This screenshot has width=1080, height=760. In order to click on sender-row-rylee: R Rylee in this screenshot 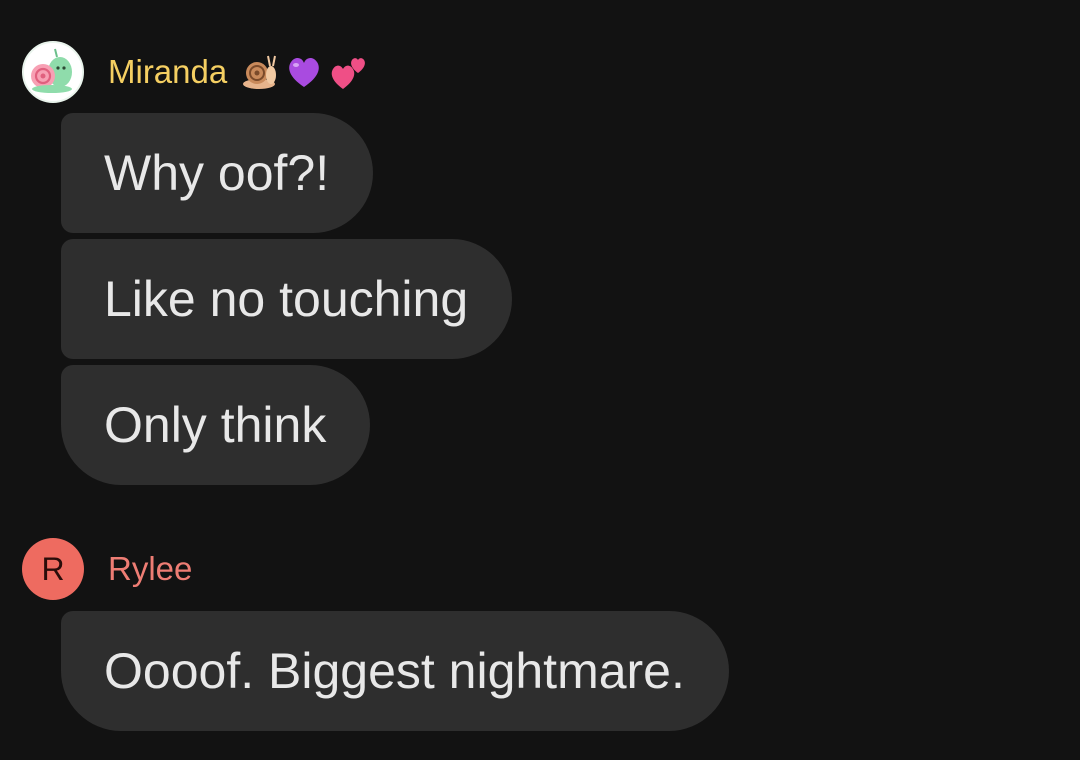, I will do `click(107, 569)`.